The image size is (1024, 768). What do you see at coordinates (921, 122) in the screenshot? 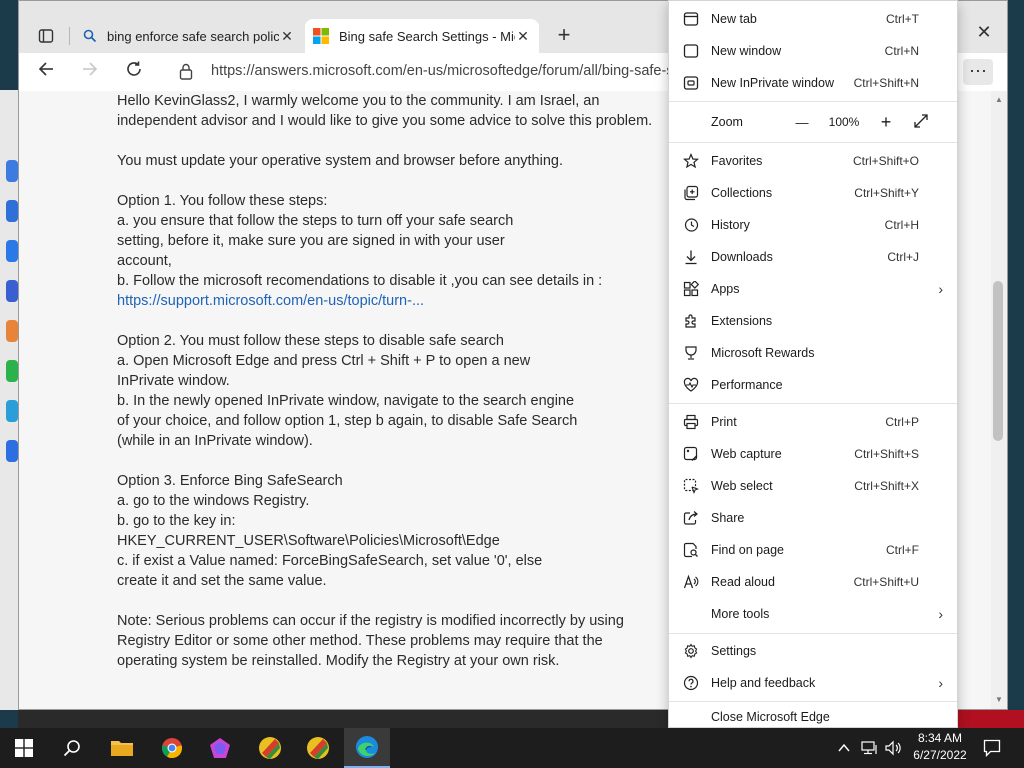
I see `fullscreen-button` at bounding box center [921, 122].